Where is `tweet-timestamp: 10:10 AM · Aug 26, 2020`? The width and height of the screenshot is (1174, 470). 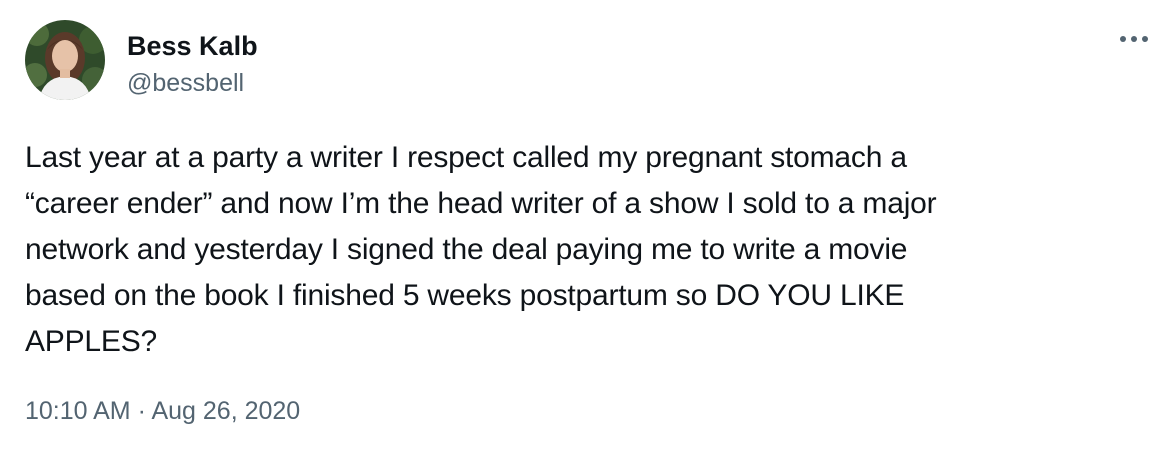 tweet-timestamp: 10:10 AM · Aug 26, 2020 is located at coordinates (587, 411).